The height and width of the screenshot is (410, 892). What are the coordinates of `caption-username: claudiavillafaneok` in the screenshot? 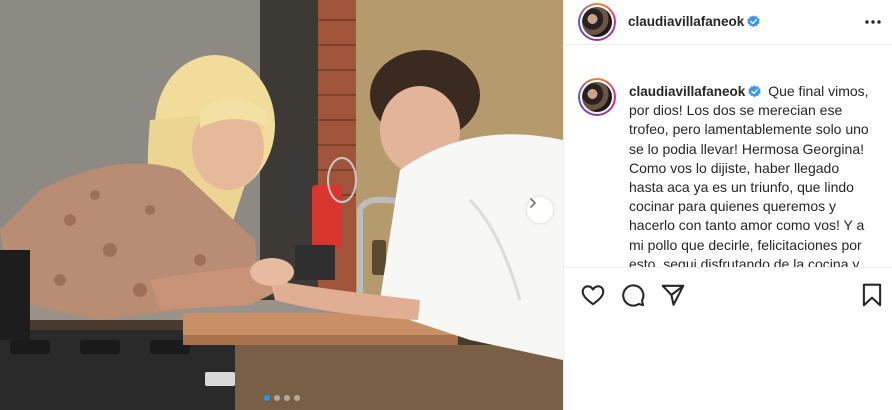 It's located at (695, 91).